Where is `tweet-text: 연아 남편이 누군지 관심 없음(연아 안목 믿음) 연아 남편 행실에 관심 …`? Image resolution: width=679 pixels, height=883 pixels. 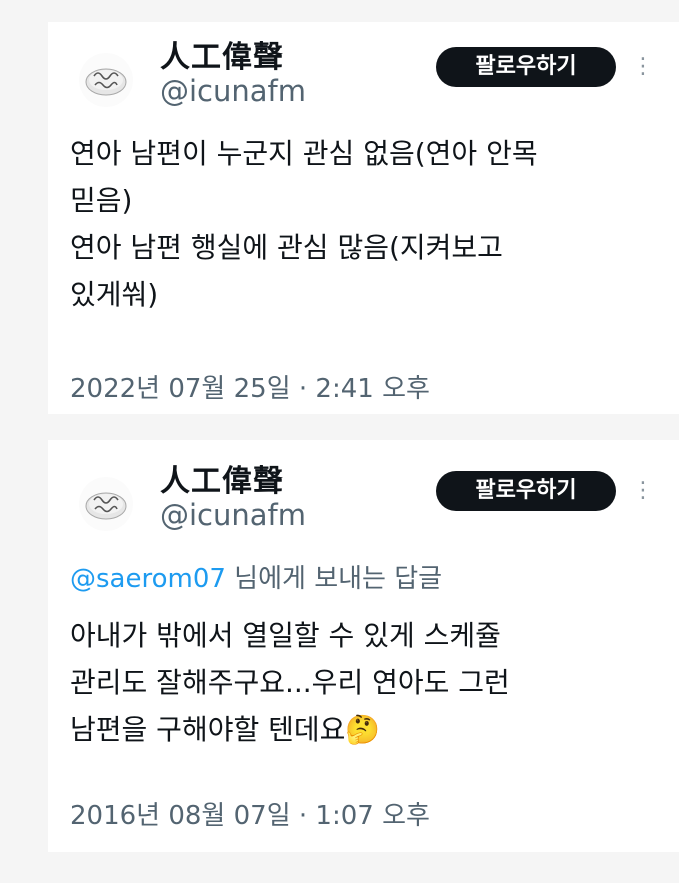 tweet-text: 연아 남편이 누군지 관심 없음(연아 안목 믿음) 연아 남편 행실에 관심 … is located at coordinates (304, 224).